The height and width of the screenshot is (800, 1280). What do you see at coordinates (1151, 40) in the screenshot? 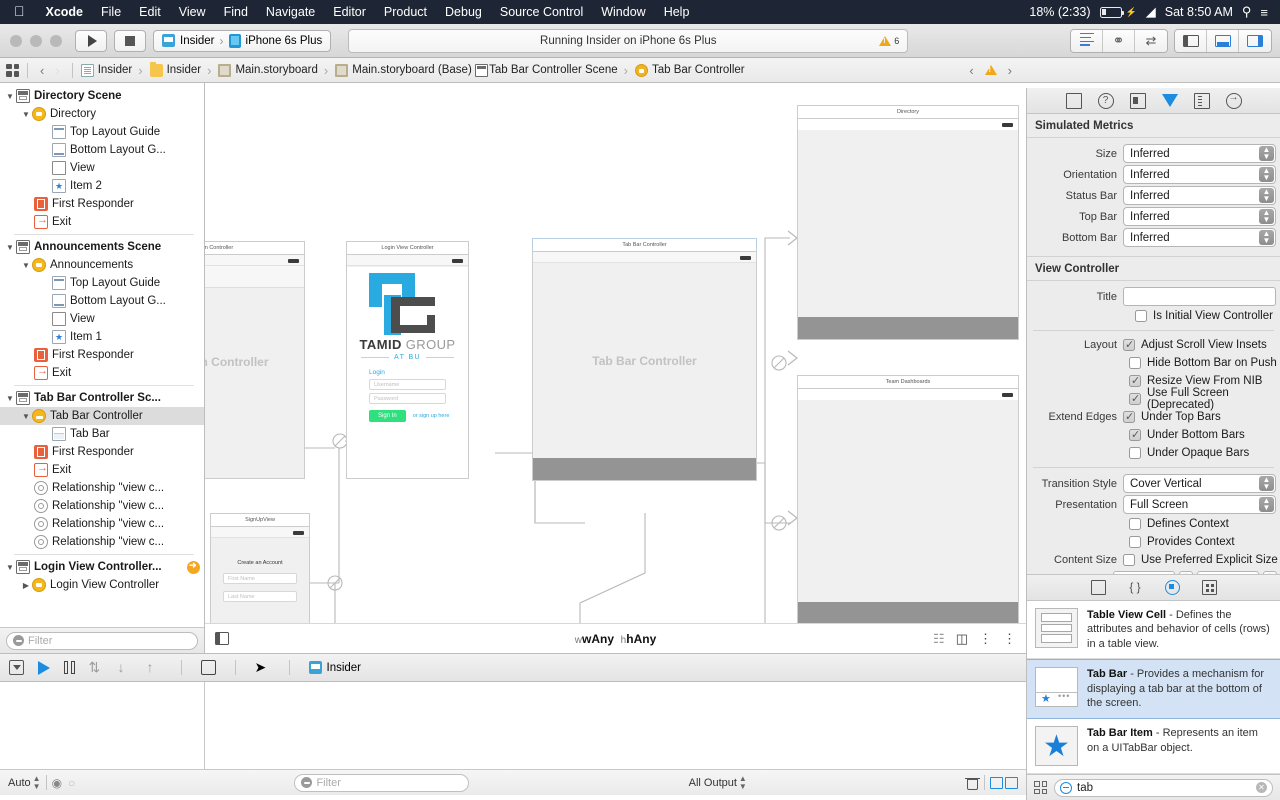
I see `version-editor-icon: ⇄` at bounding box center [1151, 40].